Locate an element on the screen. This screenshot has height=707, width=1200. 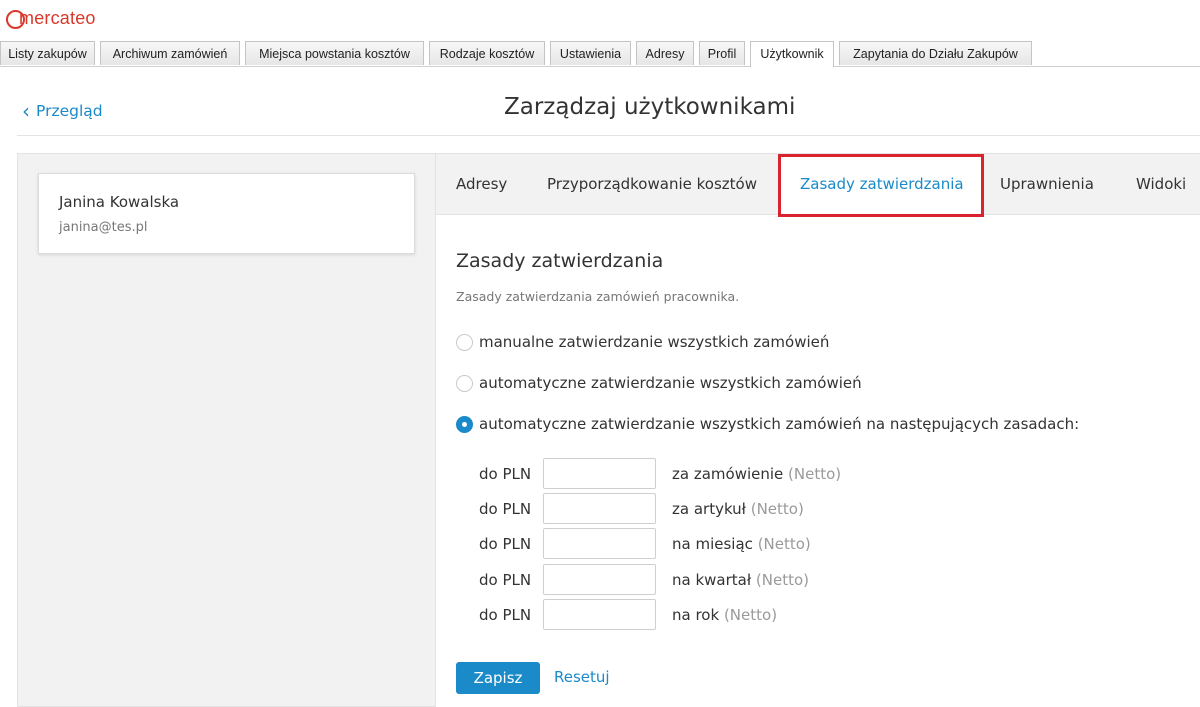
limit-row-per-year: do PLN na rok (Netto) is located at coordinates (706, 615).